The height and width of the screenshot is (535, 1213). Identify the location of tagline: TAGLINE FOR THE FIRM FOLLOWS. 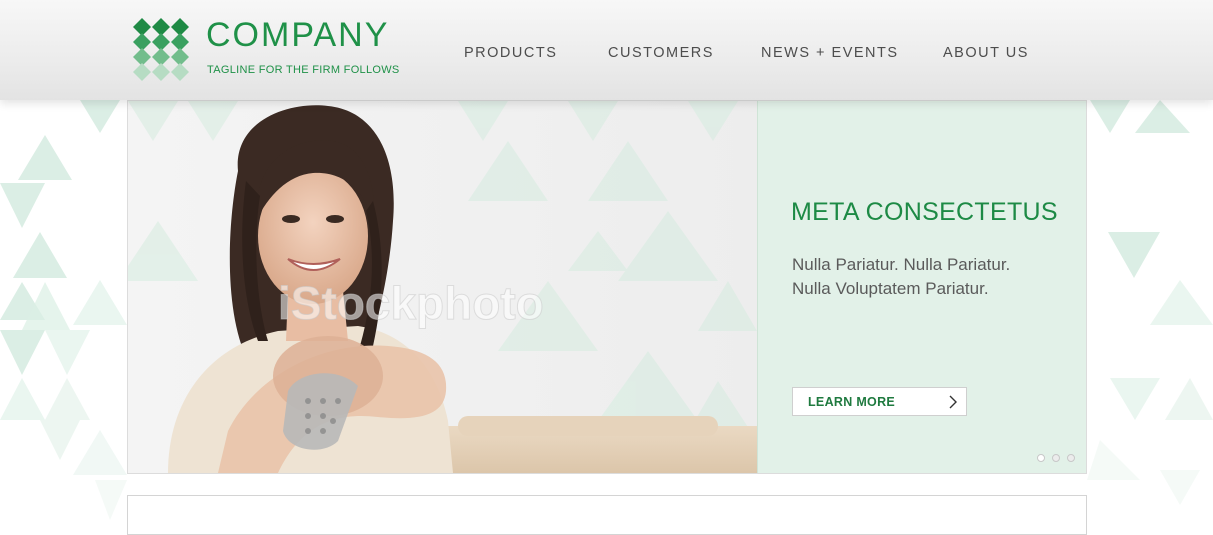
(303, 70).